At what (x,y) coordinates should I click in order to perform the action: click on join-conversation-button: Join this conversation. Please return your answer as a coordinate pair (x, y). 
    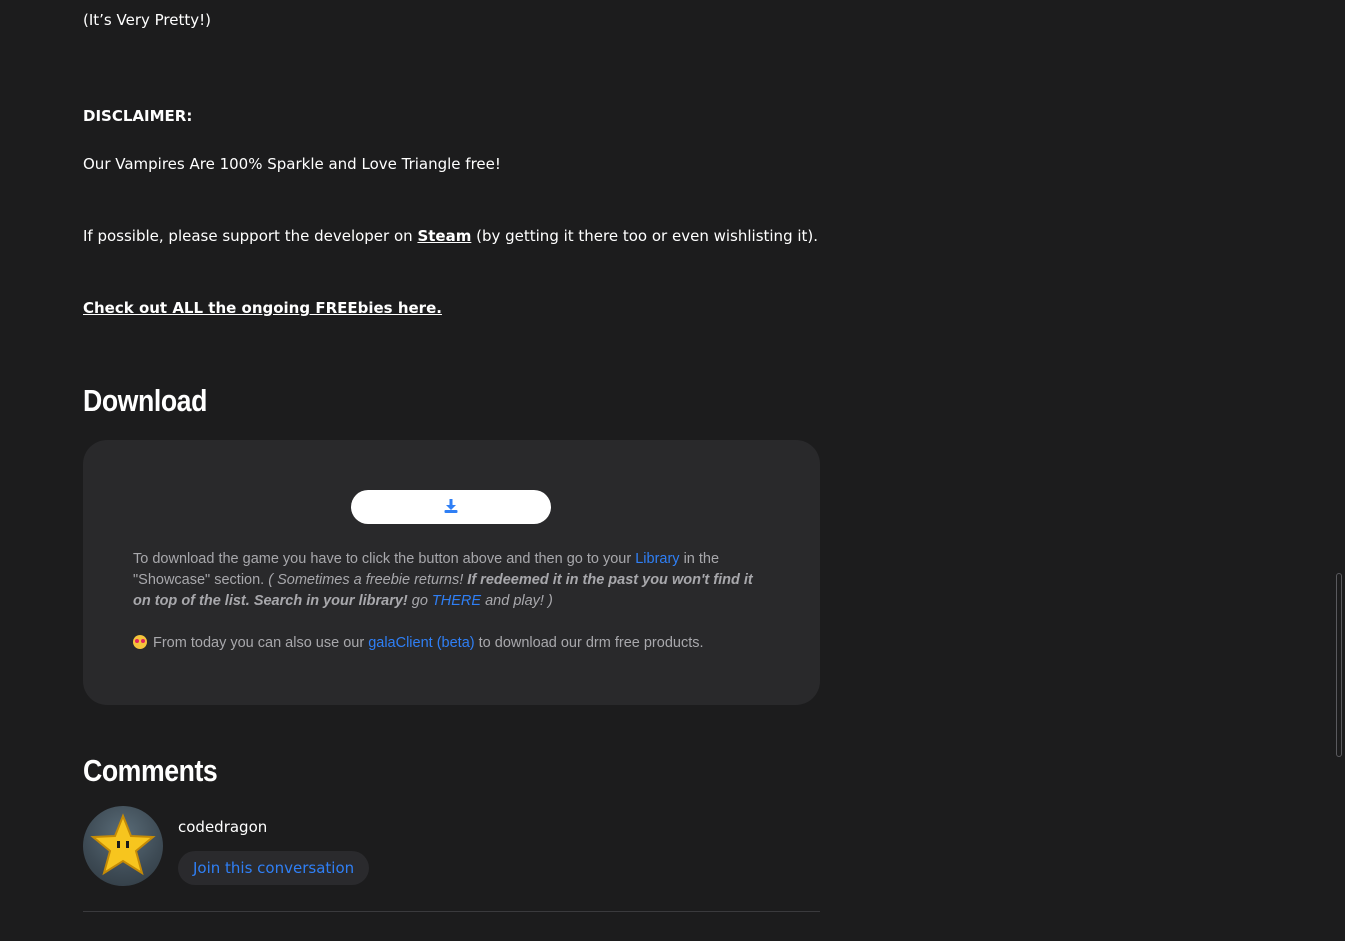
    Looking at the image, I should click on (274, 868).